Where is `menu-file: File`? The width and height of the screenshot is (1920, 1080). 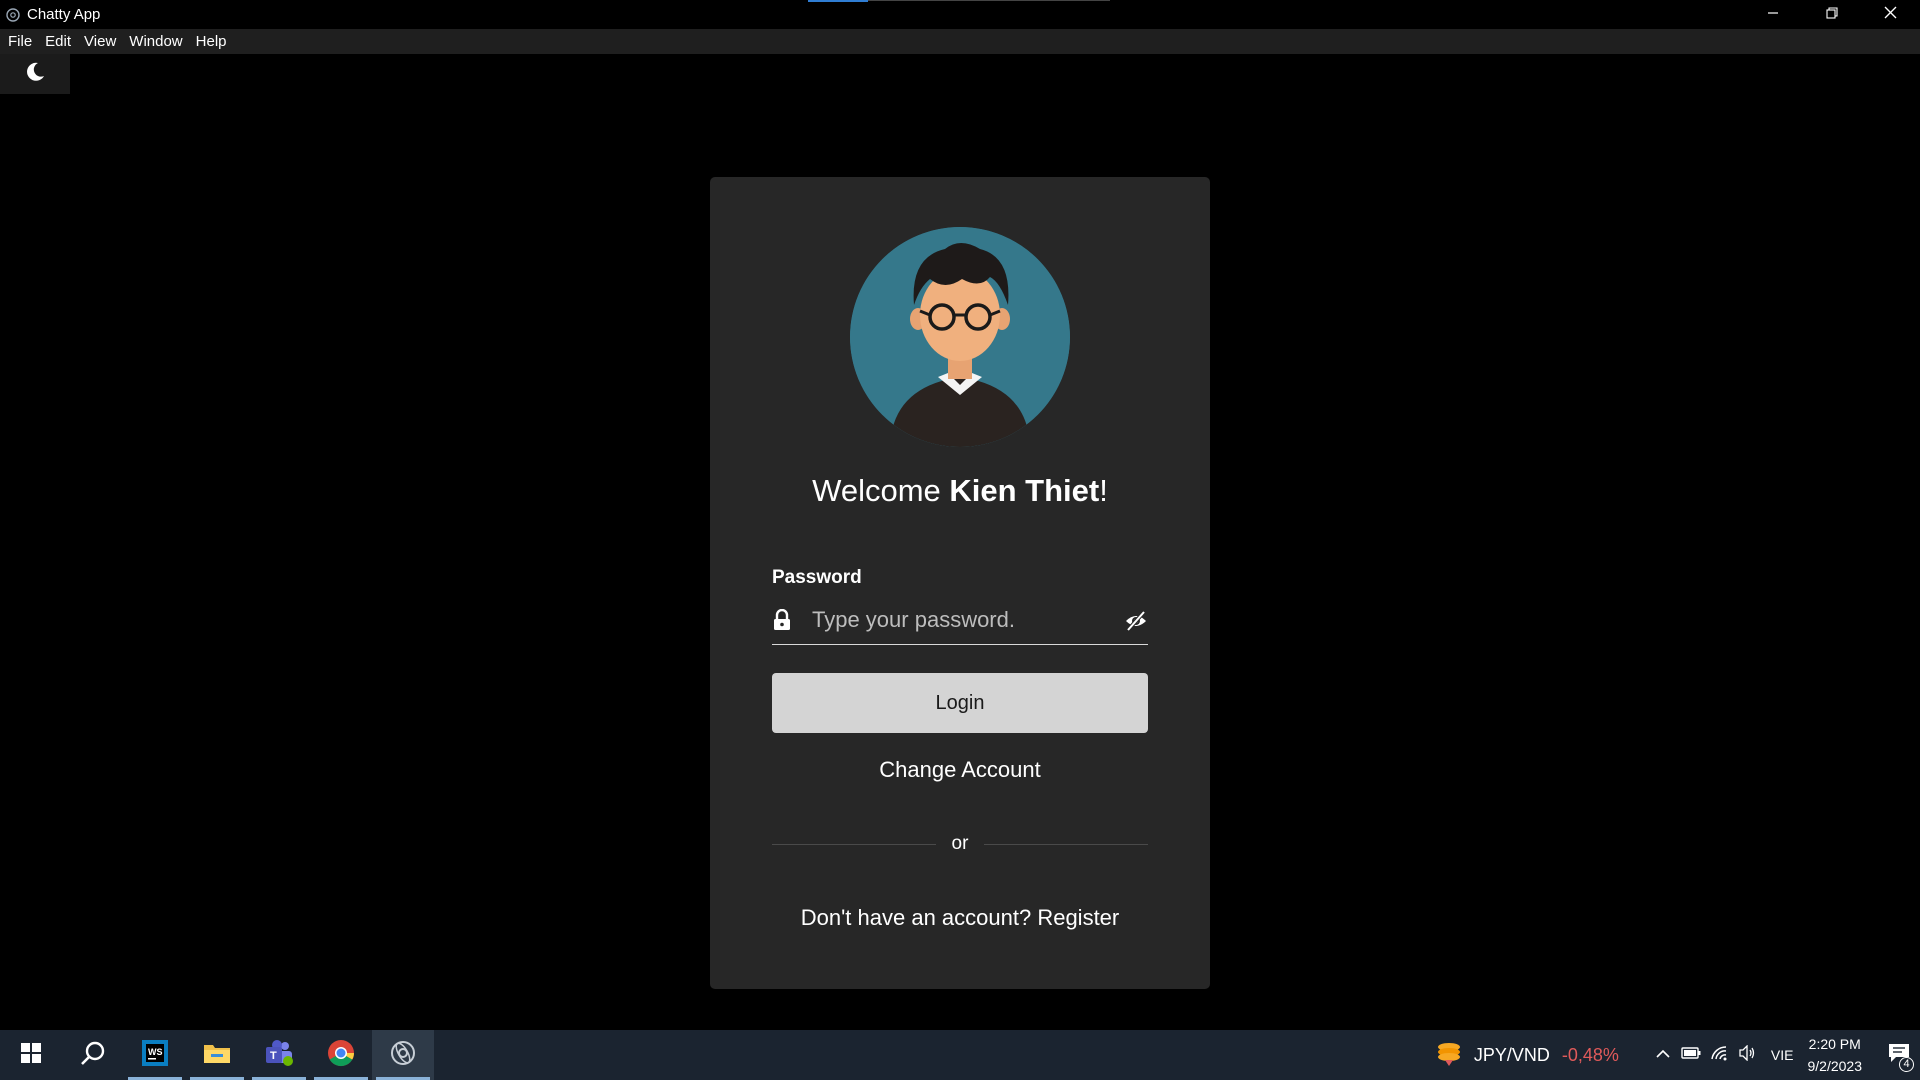 menu-file: File is located at coordinates (21, 41).